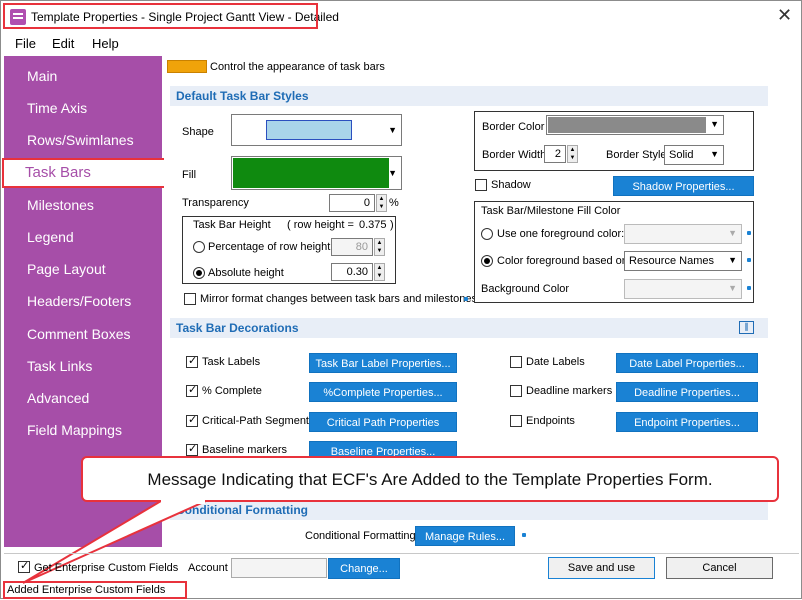 This screenshot has height=600, width=802. What do you see at coordinates (208, 568) in the screenshot?
I see `account-label: Account` at bounding box center [208, 568].